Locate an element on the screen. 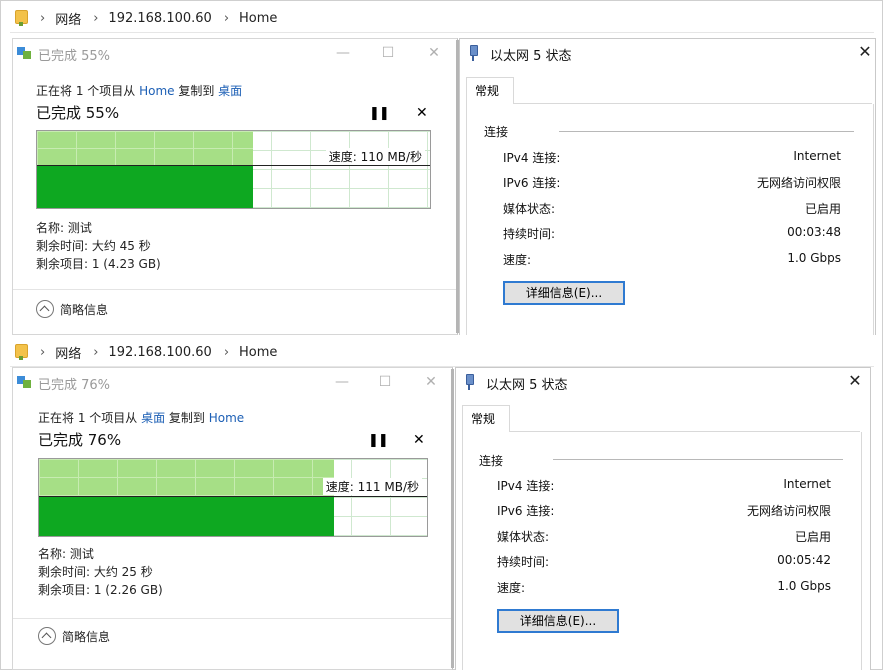  source-link: 桌面 is located at coordinates (153, 418).